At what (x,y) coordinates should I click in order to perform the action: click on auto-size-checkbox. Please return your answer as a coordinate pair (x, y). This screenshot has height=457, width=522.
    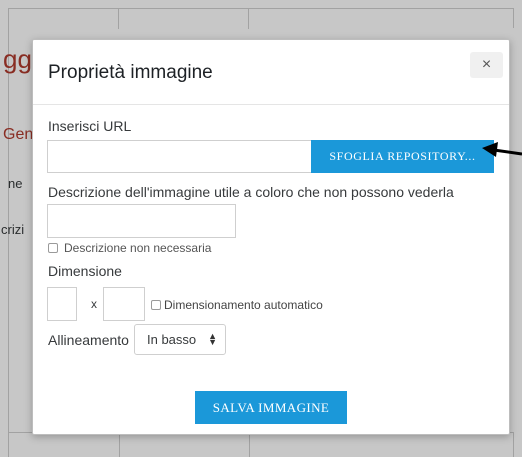
    Looking at the image, I should click on (156, 305).